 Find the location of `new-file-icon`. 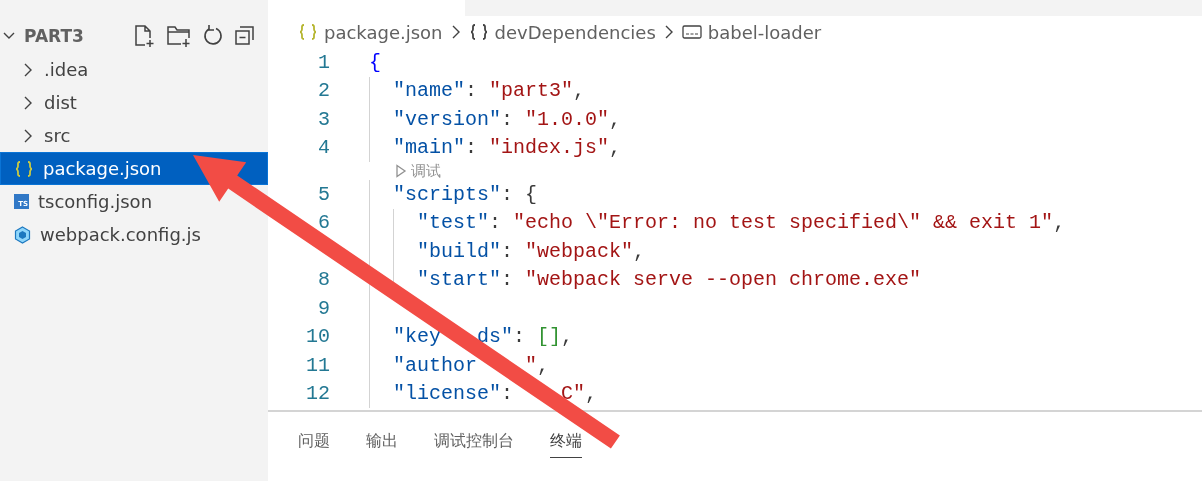

new-file-icon is located at coordinates (144, 36).